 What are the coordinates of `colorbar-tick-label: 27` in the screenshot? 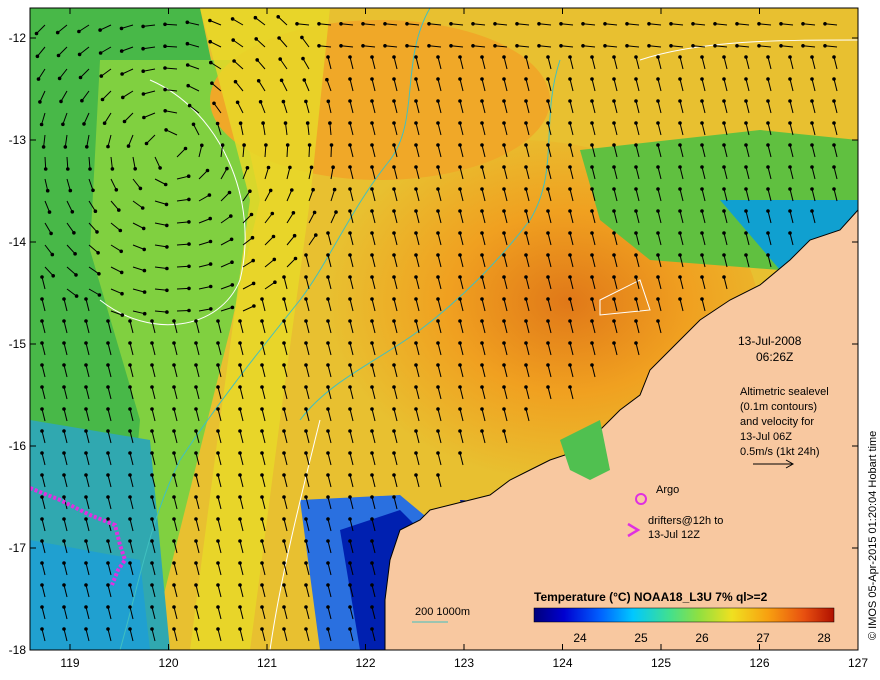 It's located at (763, 638).